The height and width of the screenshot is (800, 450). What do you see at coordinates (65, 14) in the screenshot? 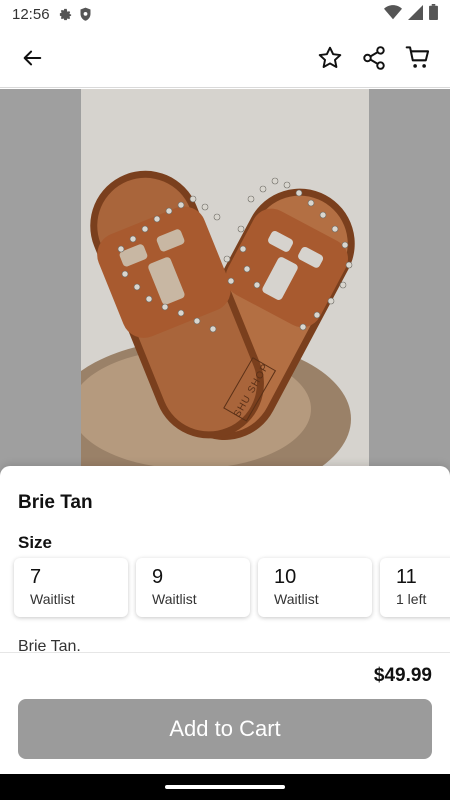
I see `gear-icon` at bounding box center [65, 14].